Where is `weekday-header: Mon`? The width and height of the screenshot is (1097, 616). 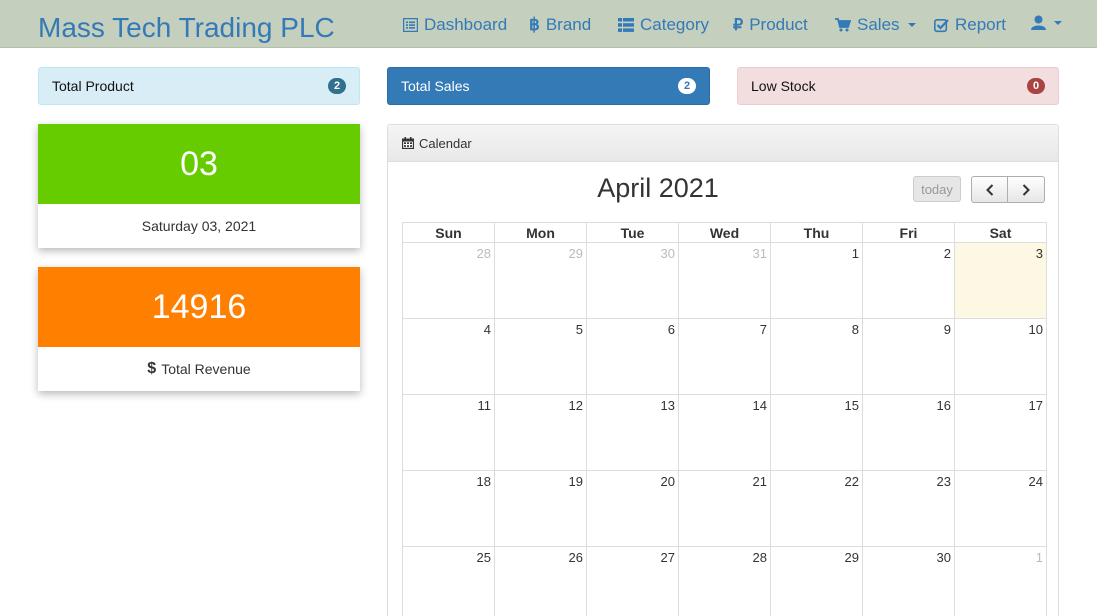
weekday-header: Mon is located at coordinates (540, 232).